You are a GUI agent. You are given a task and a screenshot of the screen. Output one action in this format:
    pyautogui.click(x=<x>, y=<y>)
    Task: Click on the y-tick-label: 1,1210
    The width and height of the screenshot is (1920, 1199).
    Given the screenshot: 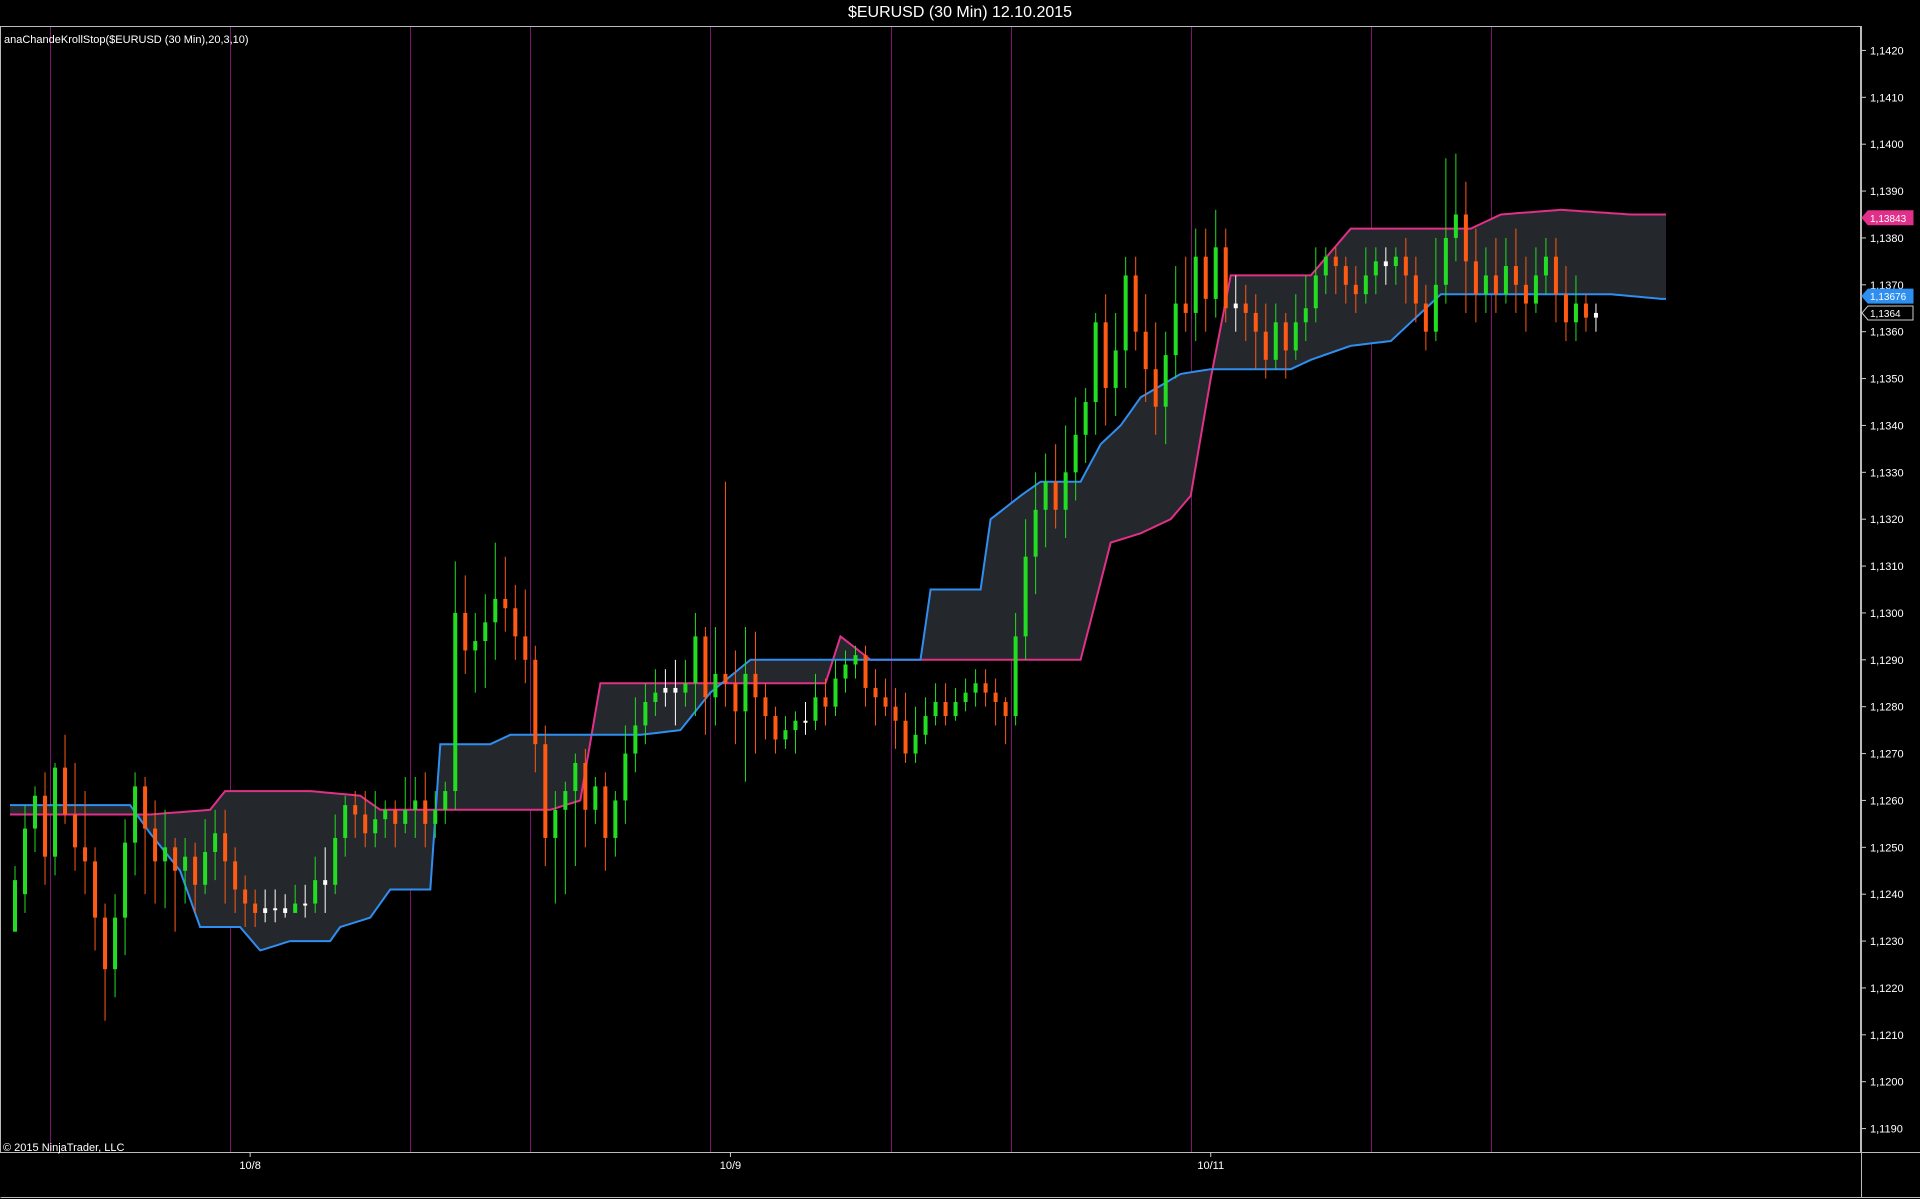 What is the action you would take?
    pyautogui.click(x=1887, y=1036)
    